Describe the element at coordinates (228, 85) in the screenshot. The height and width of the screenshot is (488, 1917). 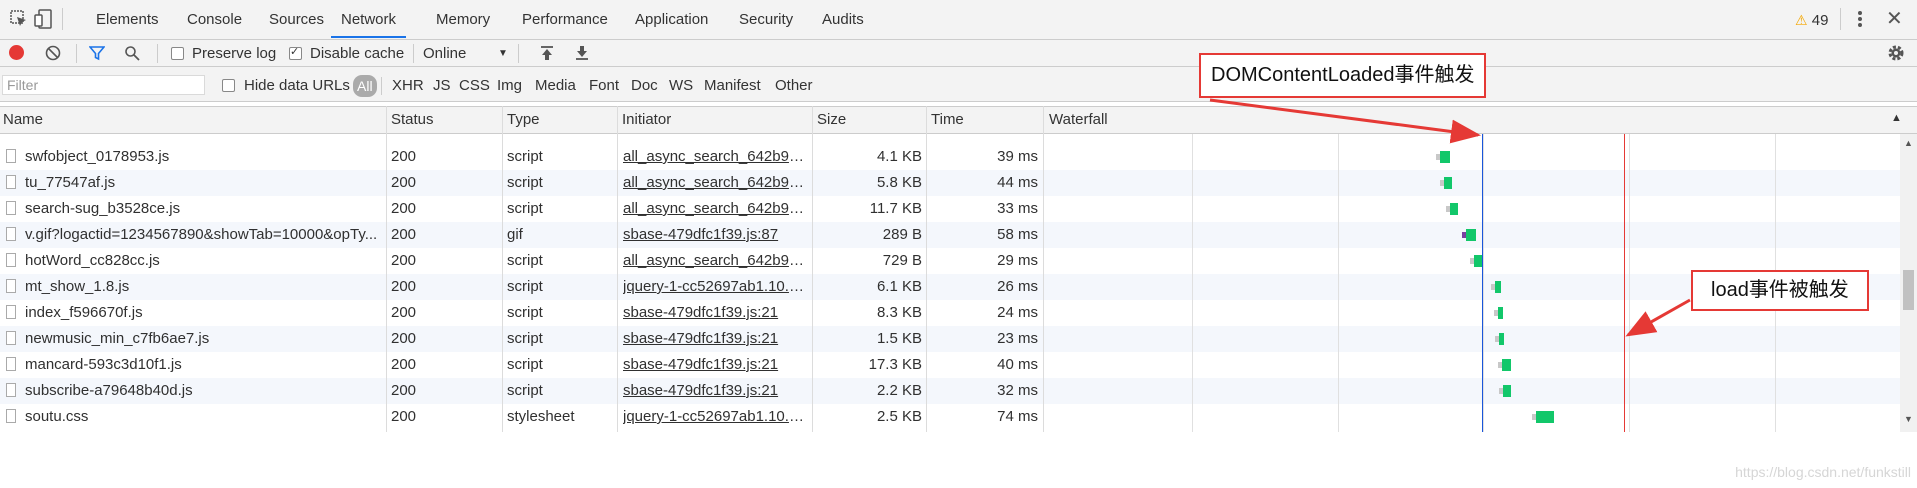
I see `hide-data-urls-checkbox` at that location.